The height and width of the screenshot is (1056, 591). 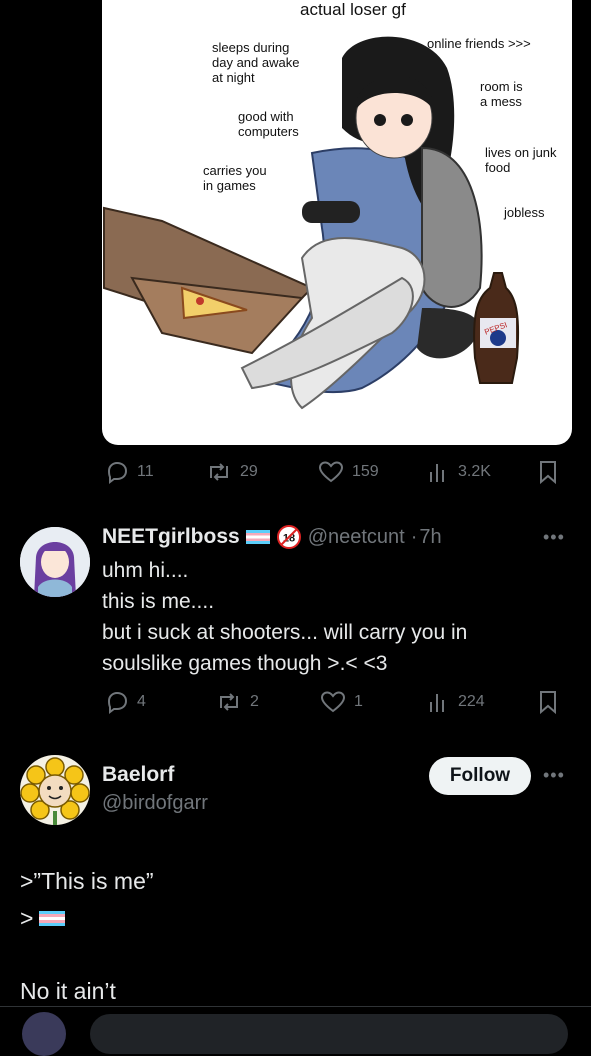 What do you see at coordinates (288, 537) in the screenshot?
I see `age-badge-icon: 18` at bounding box center [288, 537].